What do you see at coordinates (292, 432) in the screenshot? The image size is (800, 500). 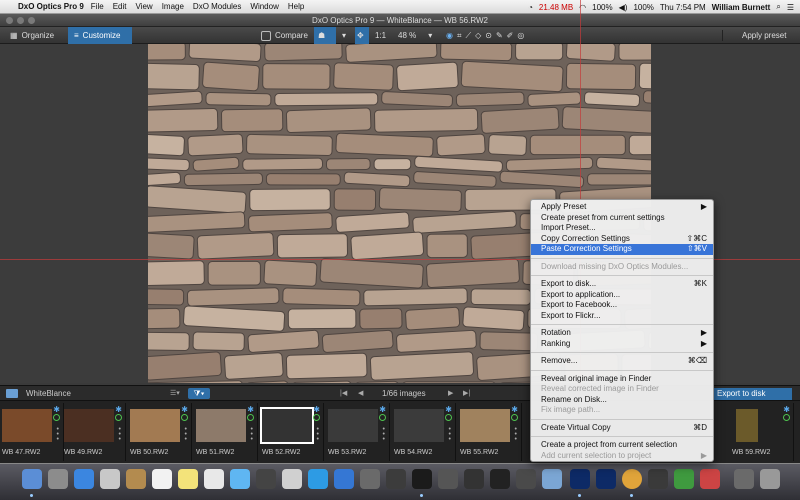 I see `thumbnail: ✱ • • • WB 52.RW2` at bounding box center [292, 432].